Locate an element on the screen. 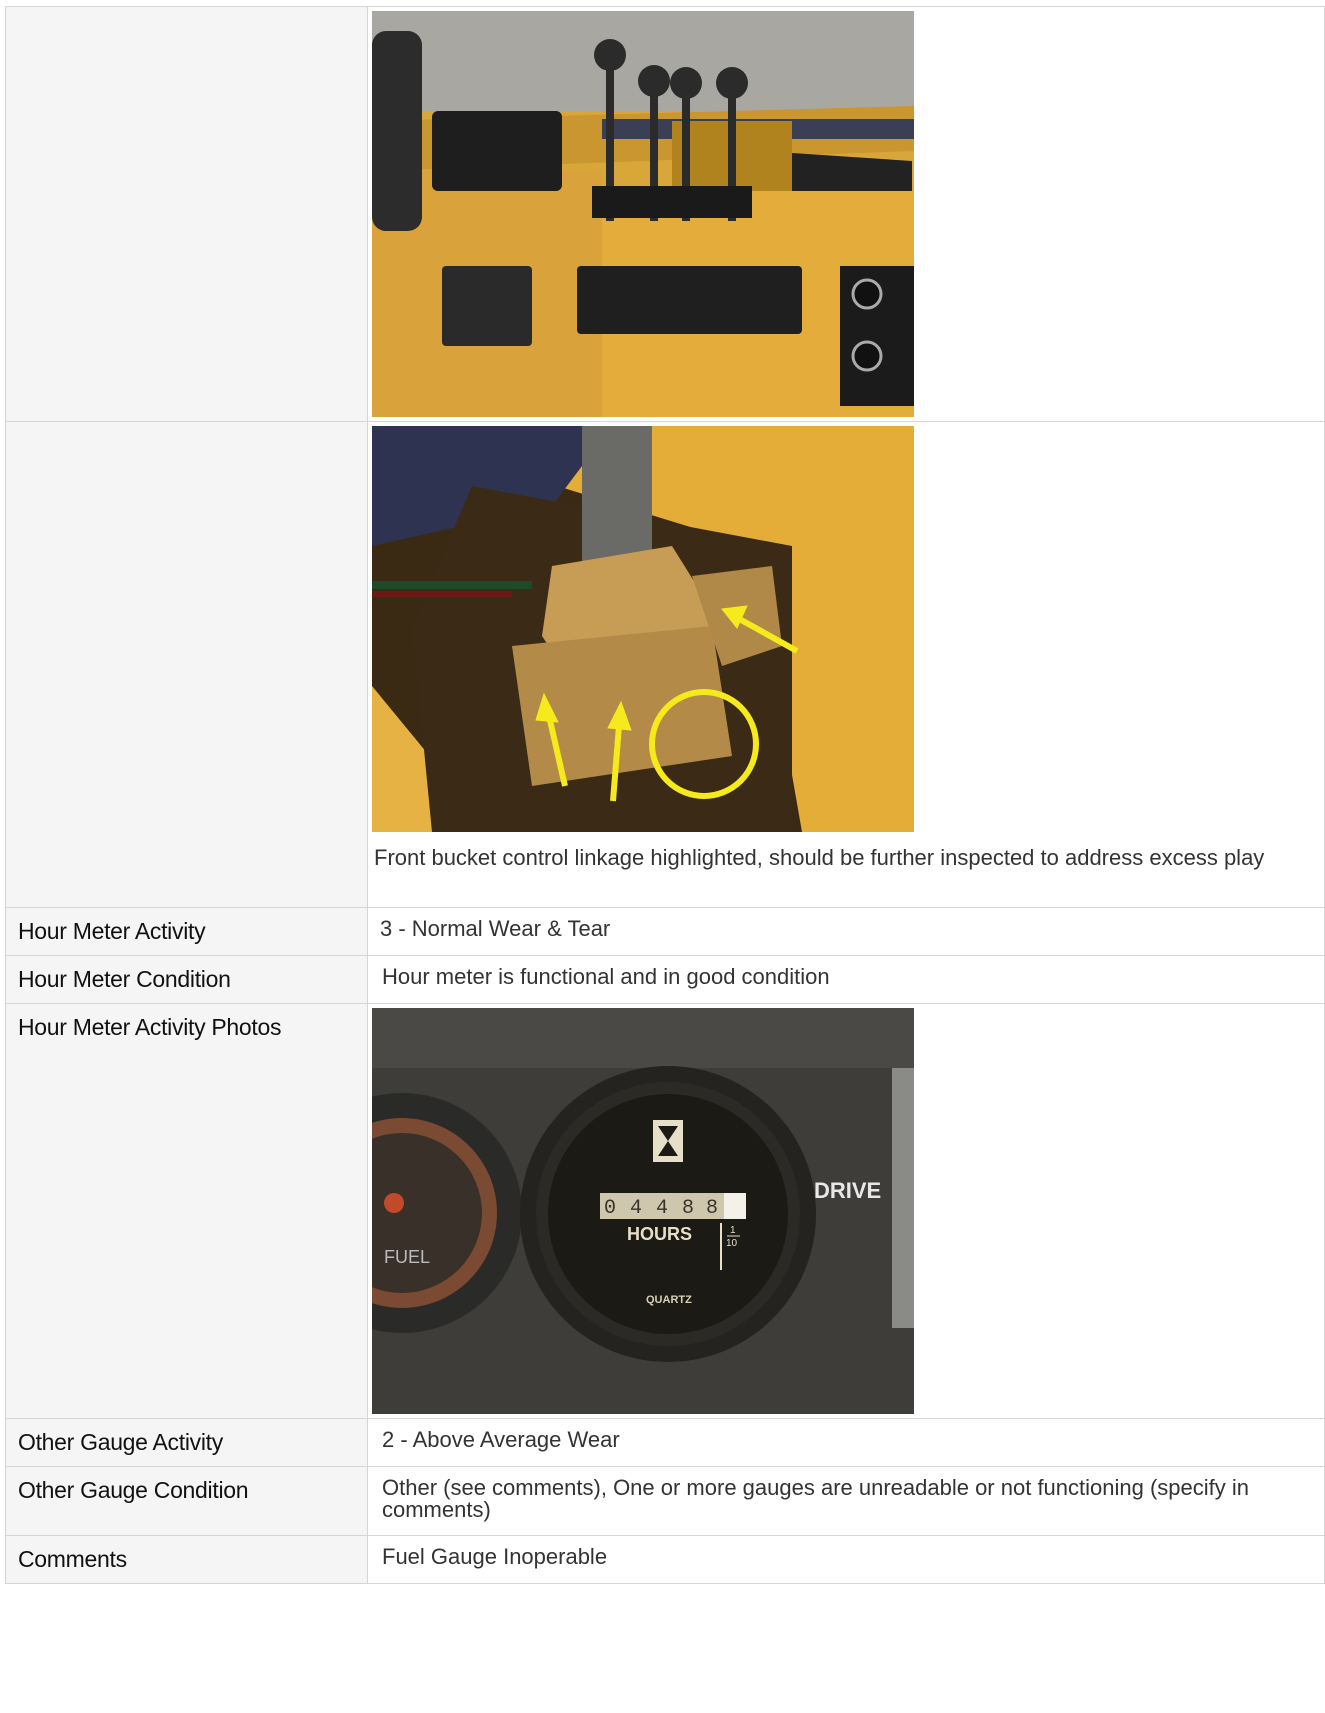 This screenshot has height=1713, width=1325. fuel-label: FUEL is located at coordinates (407, 1257).